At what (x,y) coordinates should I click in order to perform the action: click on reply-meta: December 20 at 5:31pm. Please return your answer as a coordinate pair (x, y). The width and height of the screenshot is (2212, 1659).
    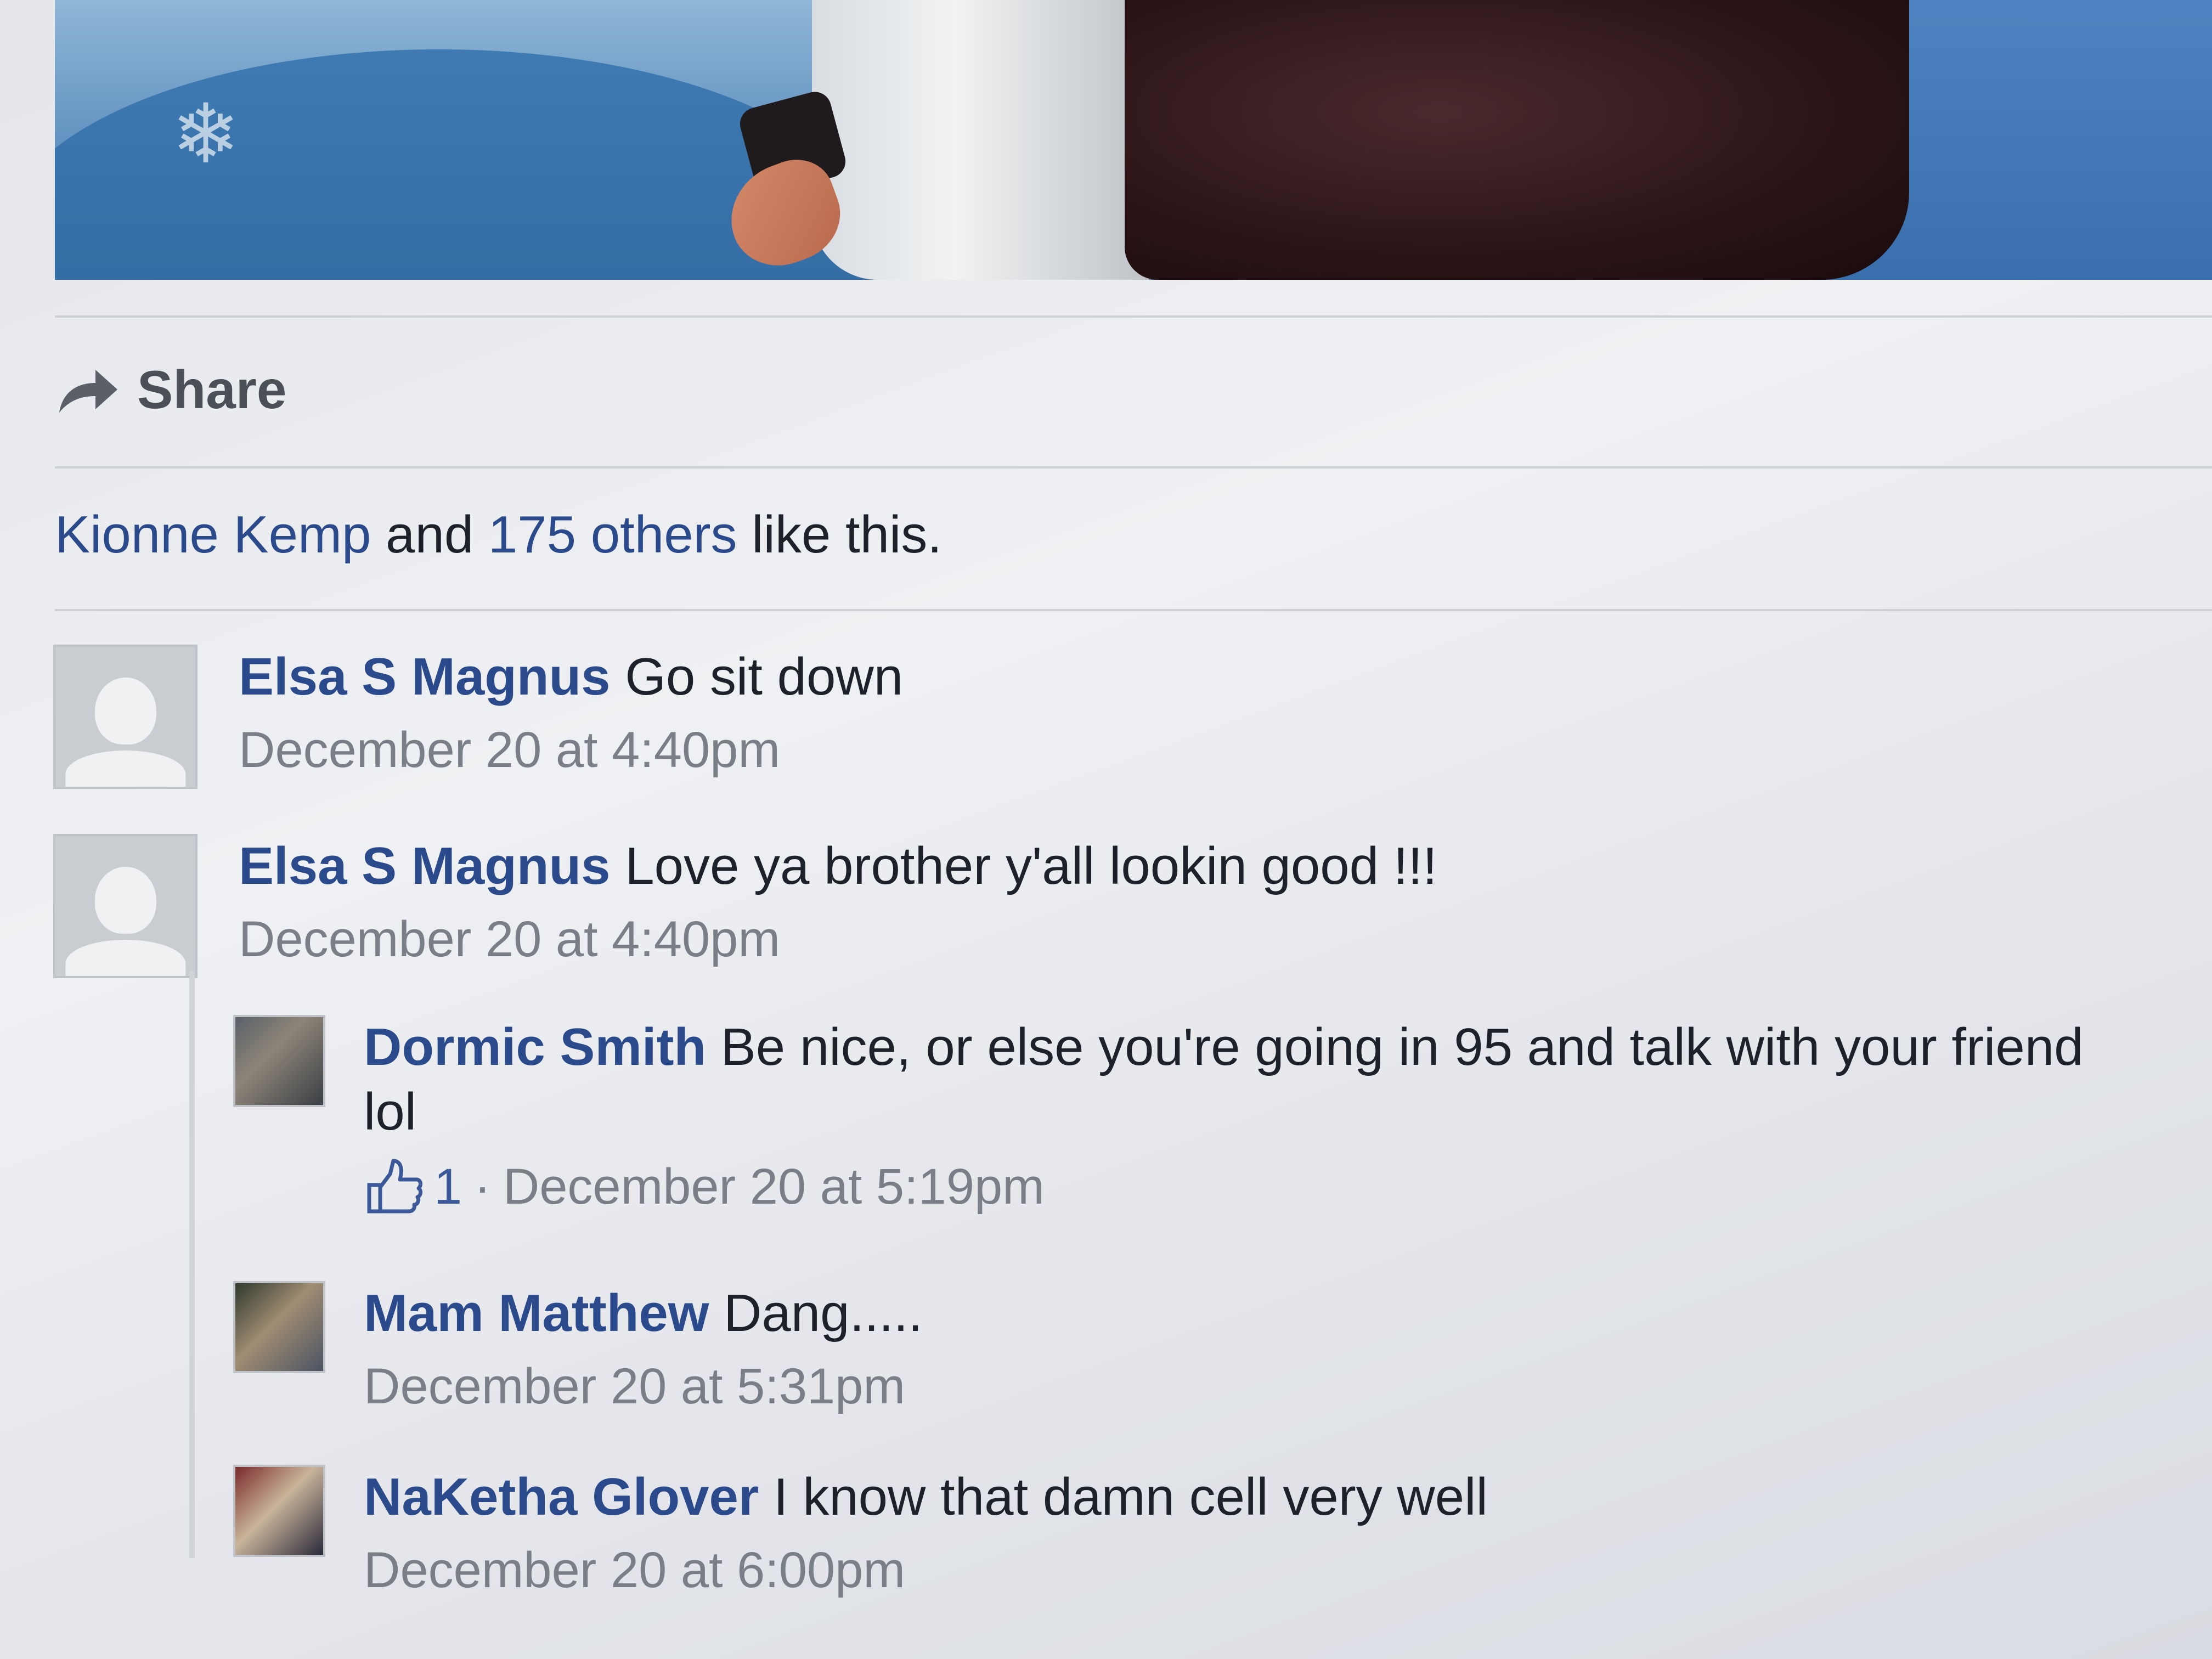
    Looking at the image, I should click on (644, 1386).